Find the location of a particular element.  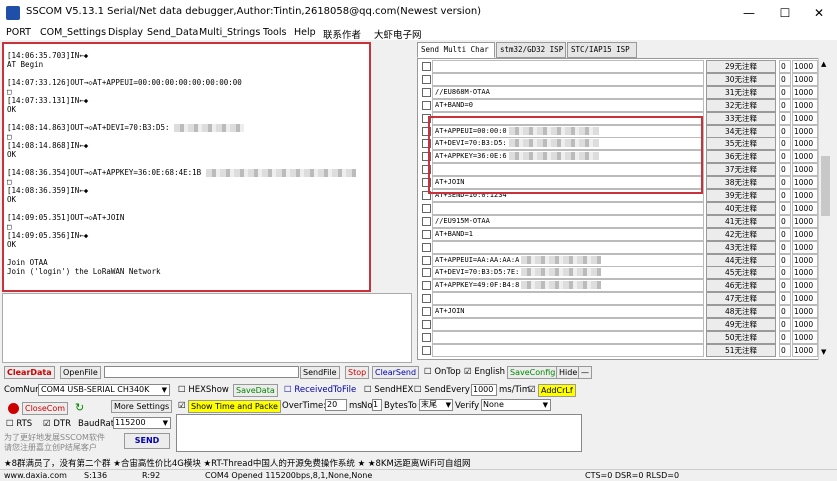

english-checkbox: ☑ English is located at coordinates (484, 372).